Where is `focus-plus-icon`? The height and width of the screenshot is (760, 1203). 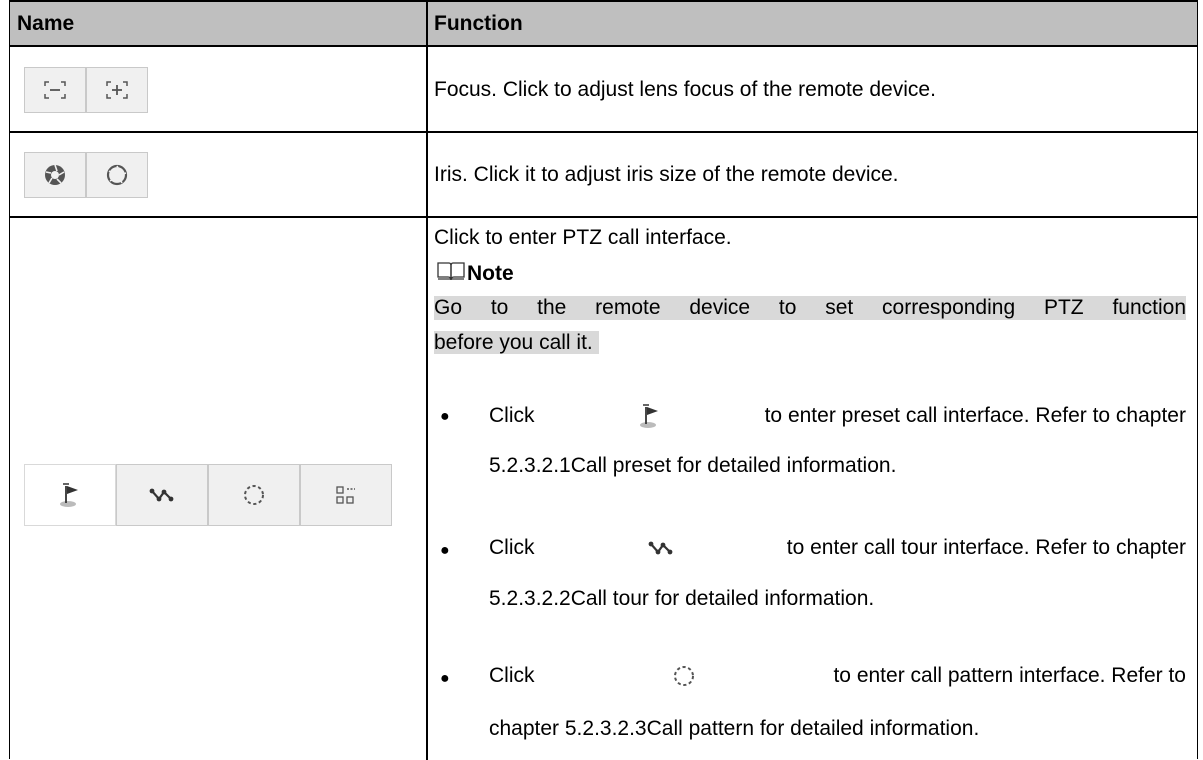
focus-plus-icon is located at coordinates (117, 90).